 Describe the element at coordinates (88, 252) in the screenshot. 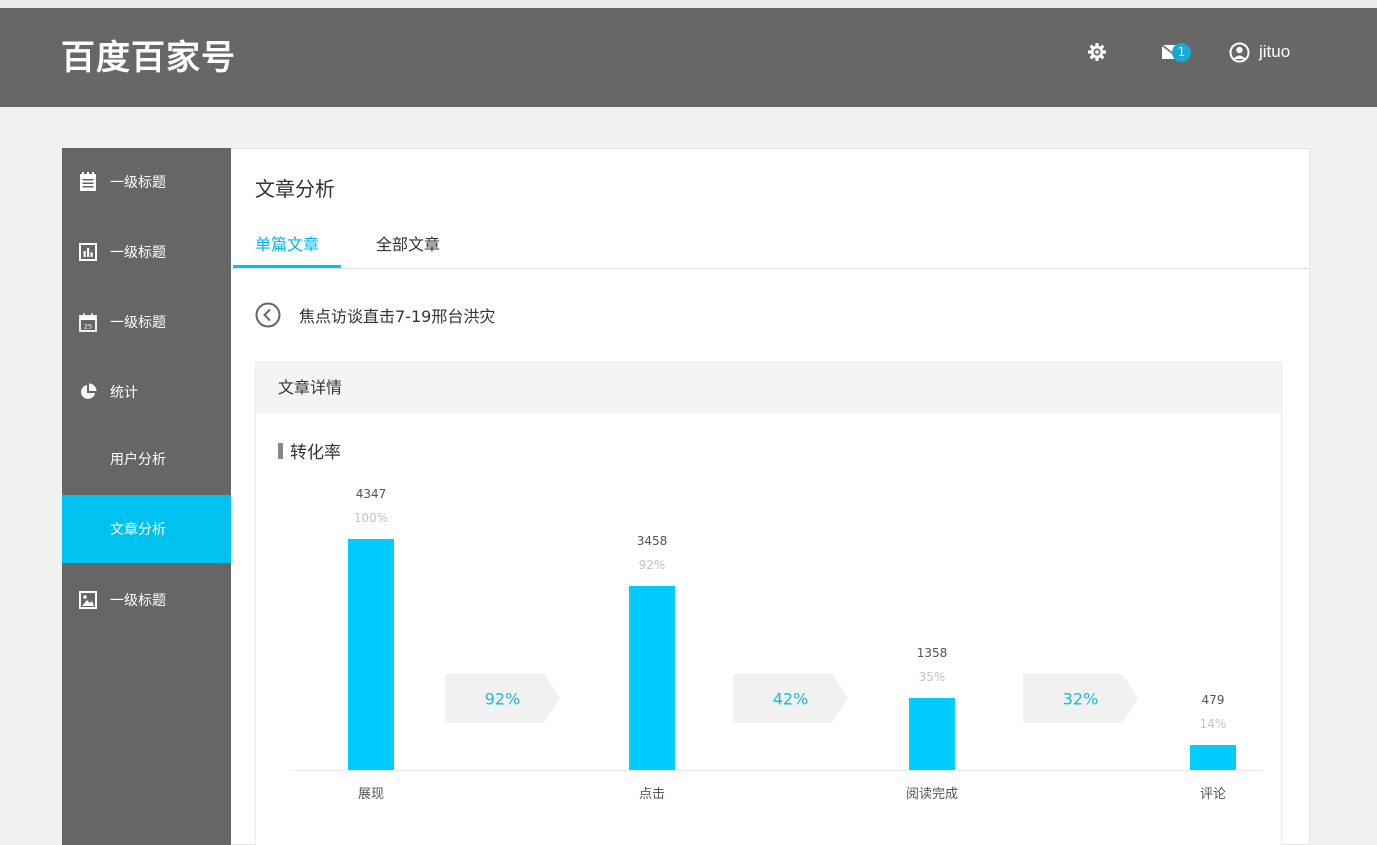

I see `bar-chart-icon` at that location.